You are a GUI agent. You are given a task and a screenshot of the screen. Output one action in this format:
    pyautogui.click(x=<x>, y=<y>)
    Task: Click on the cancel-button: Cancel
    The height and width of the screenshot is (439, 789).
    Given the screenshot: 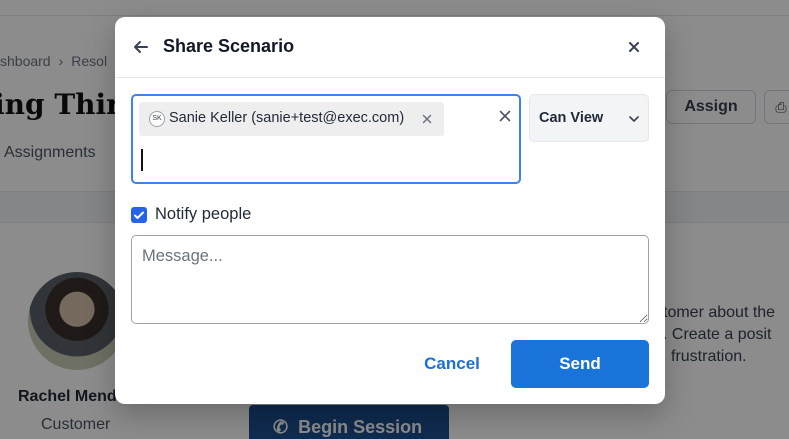 What is the action you would take?
    pyautogui.click(x=452, y=364)
    